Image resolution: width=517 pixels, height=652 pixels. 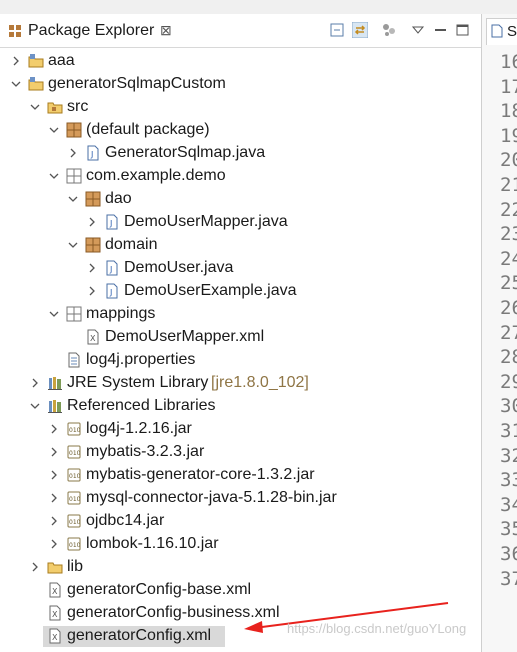 What do you see at coordinates (346, 617) in the screenshot?
I see `annotation-arrow` at bounding box center [346, 617].